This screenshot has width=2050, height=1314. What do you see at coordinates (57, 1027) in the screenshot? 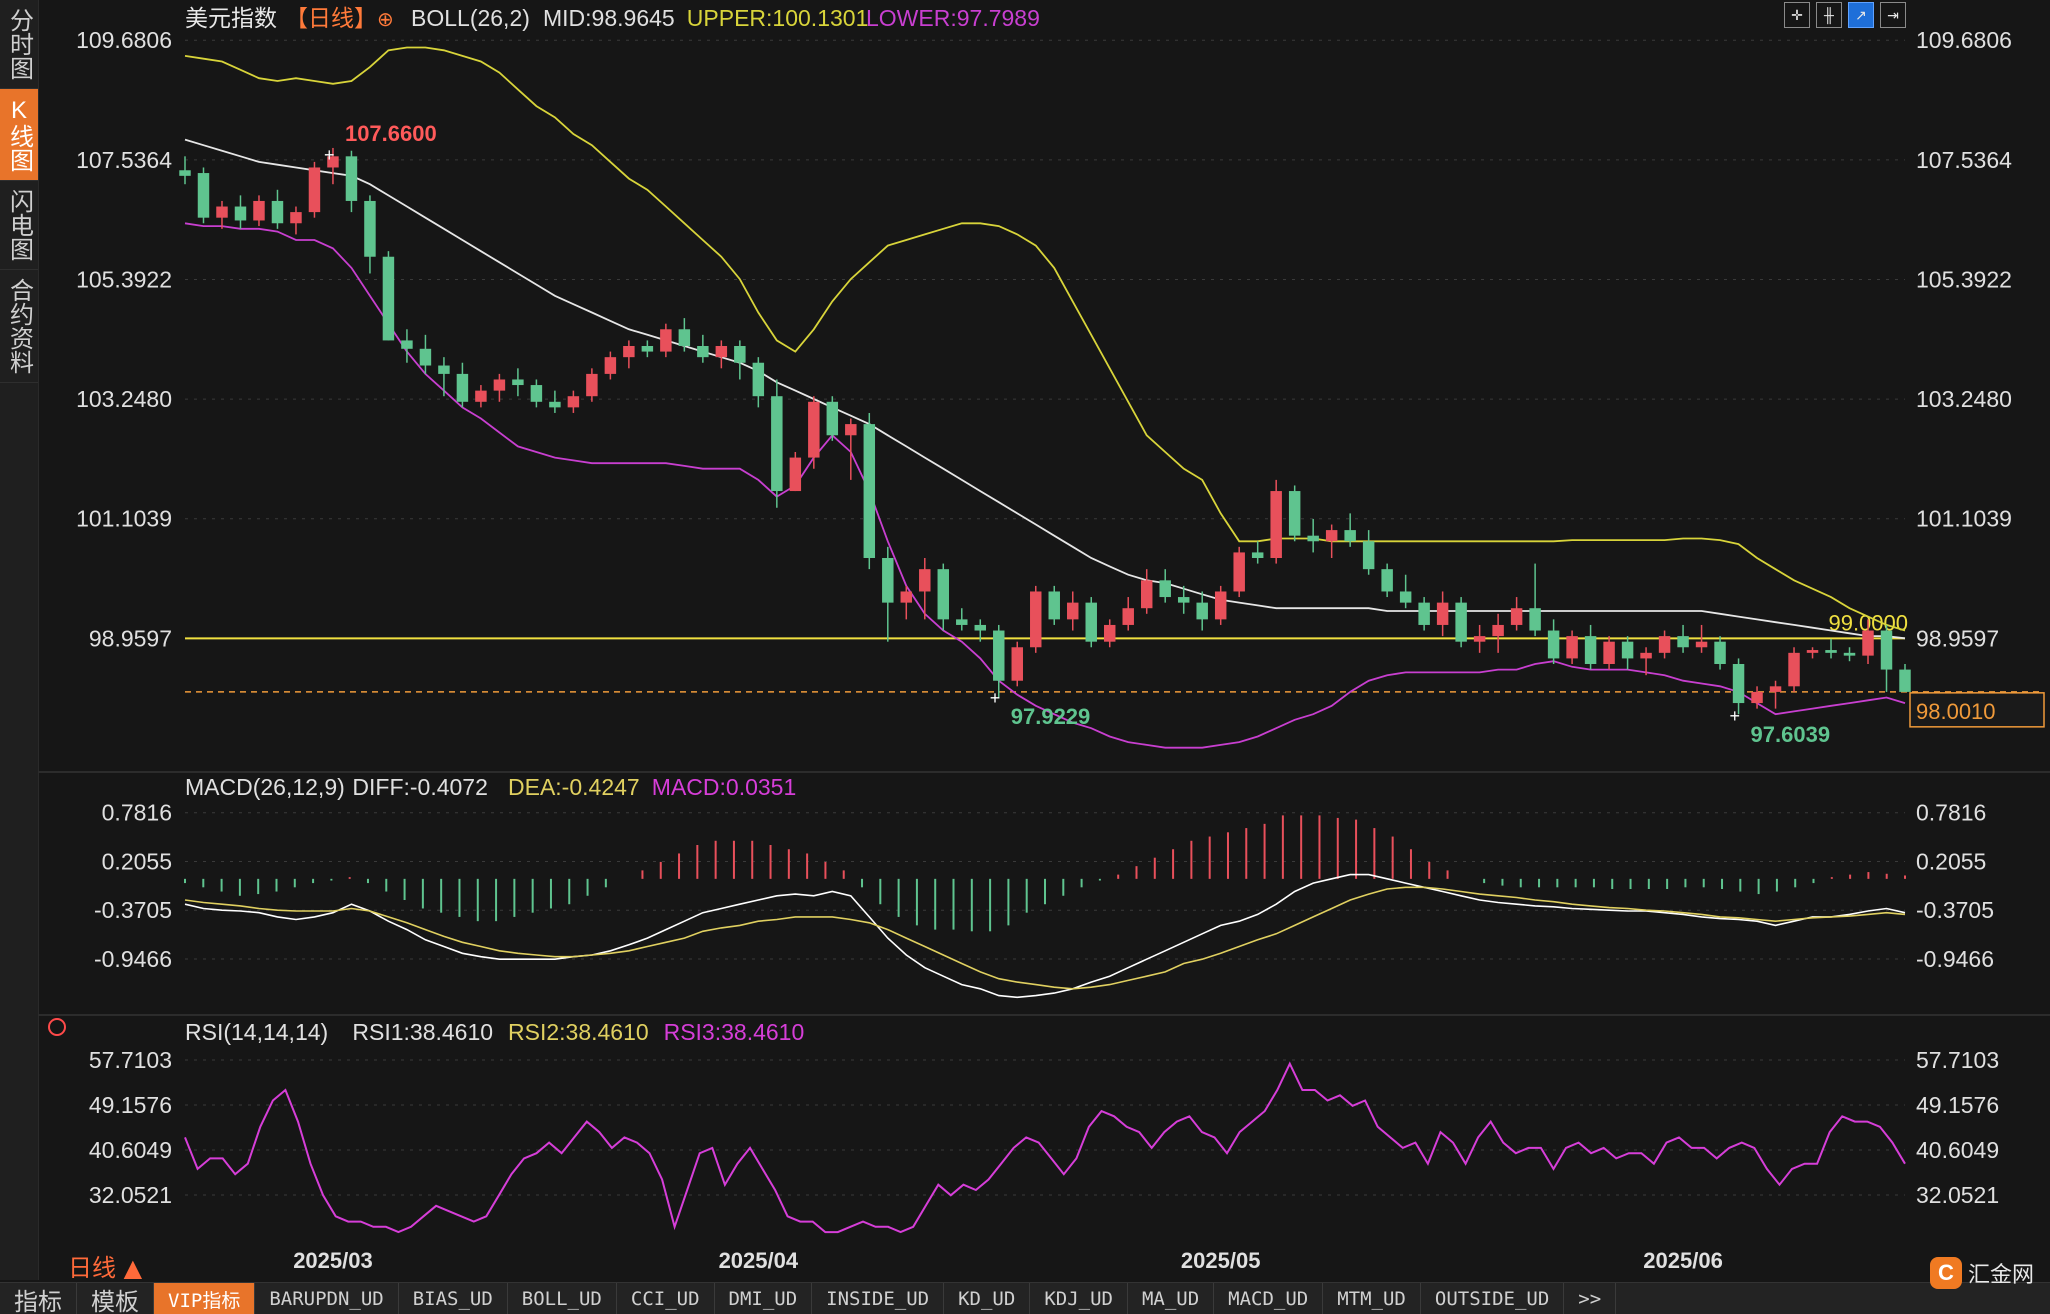
I see `indicator-marker-icon` at bounding box center [57, 1027].